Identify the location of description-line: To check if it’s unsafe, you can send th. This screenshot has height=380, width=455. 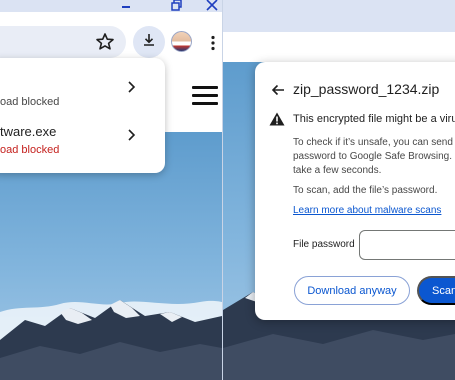
(374, 142).